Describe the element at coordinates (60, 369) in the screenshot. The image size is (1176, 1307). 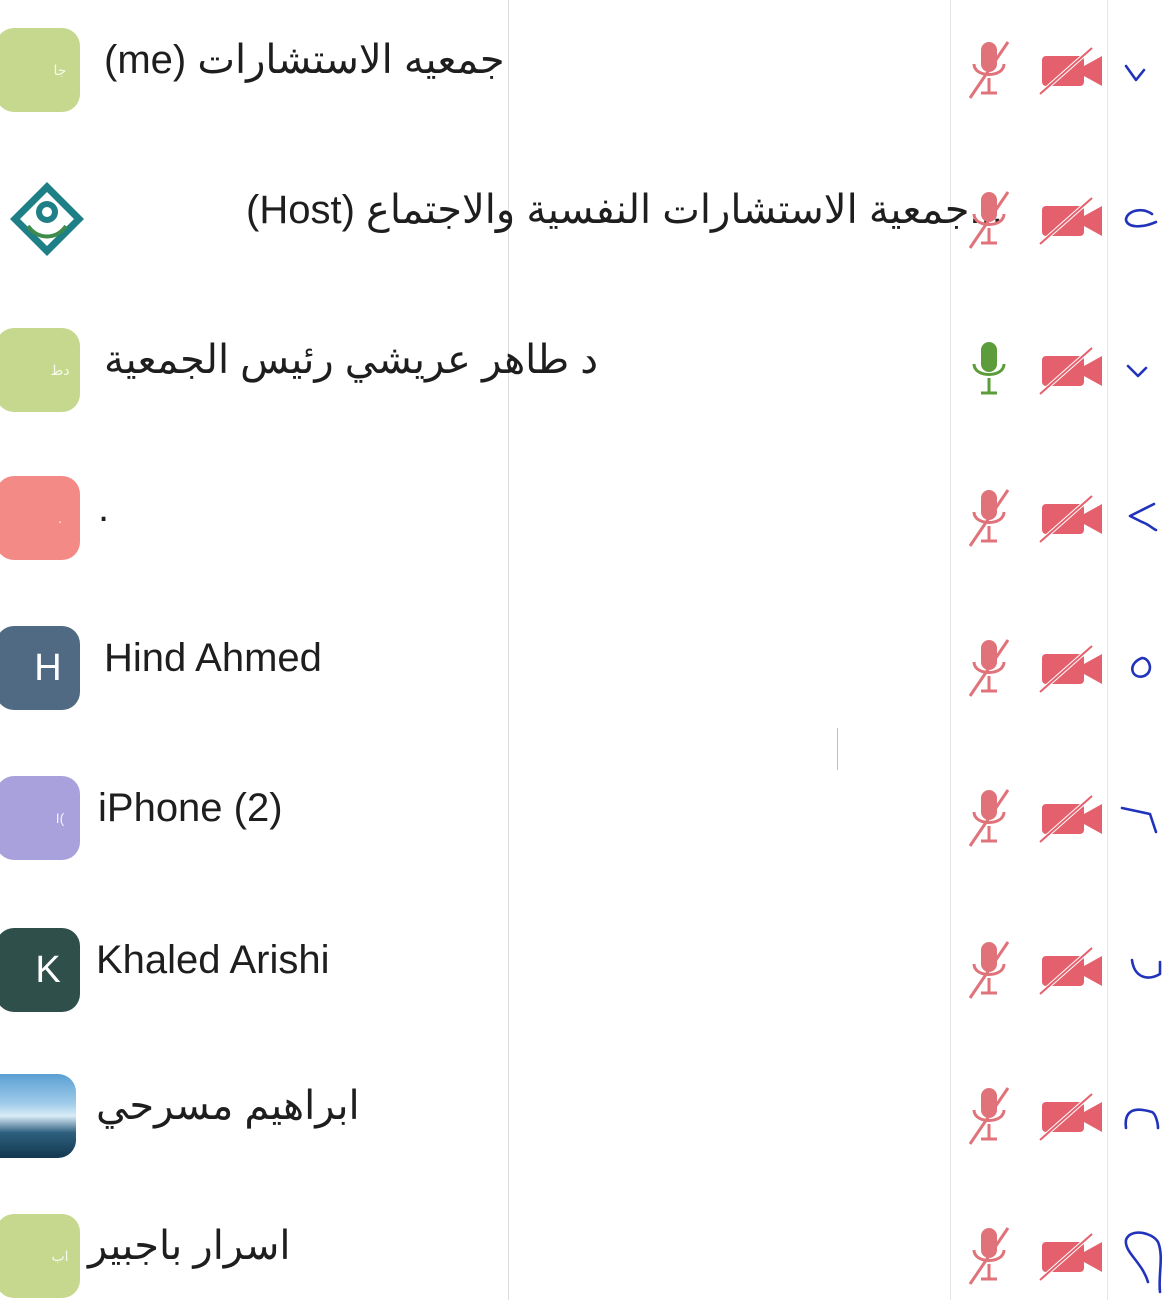
I see `avatar-initials: دط` at that location.